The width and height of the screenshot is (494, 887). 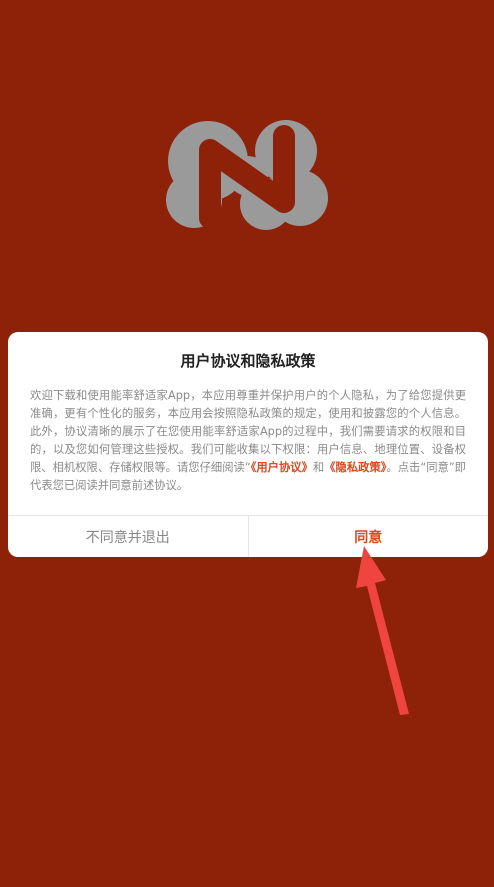 I want to click on user-agreement-link: 《用户协议》, so click(x=282, y=467).